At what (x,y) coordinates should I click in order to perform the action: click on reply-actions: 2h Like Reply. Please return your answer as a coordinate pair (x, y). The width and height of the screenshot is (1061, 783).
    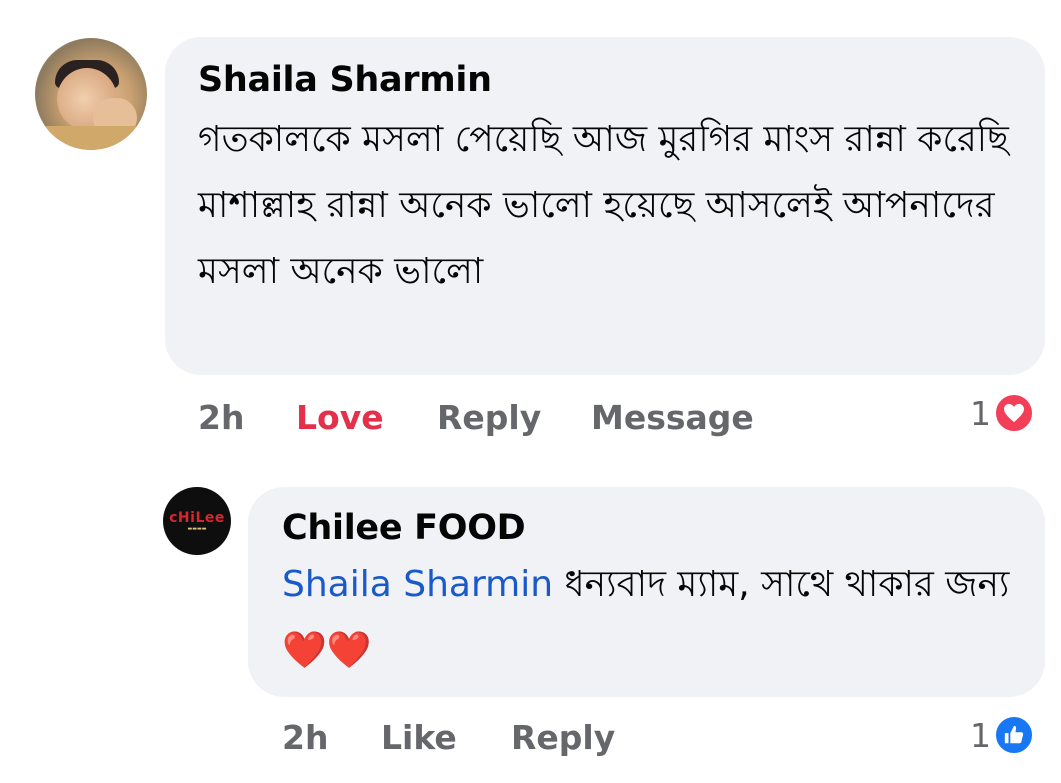
    Looking at the image, I should click on (530, 740).